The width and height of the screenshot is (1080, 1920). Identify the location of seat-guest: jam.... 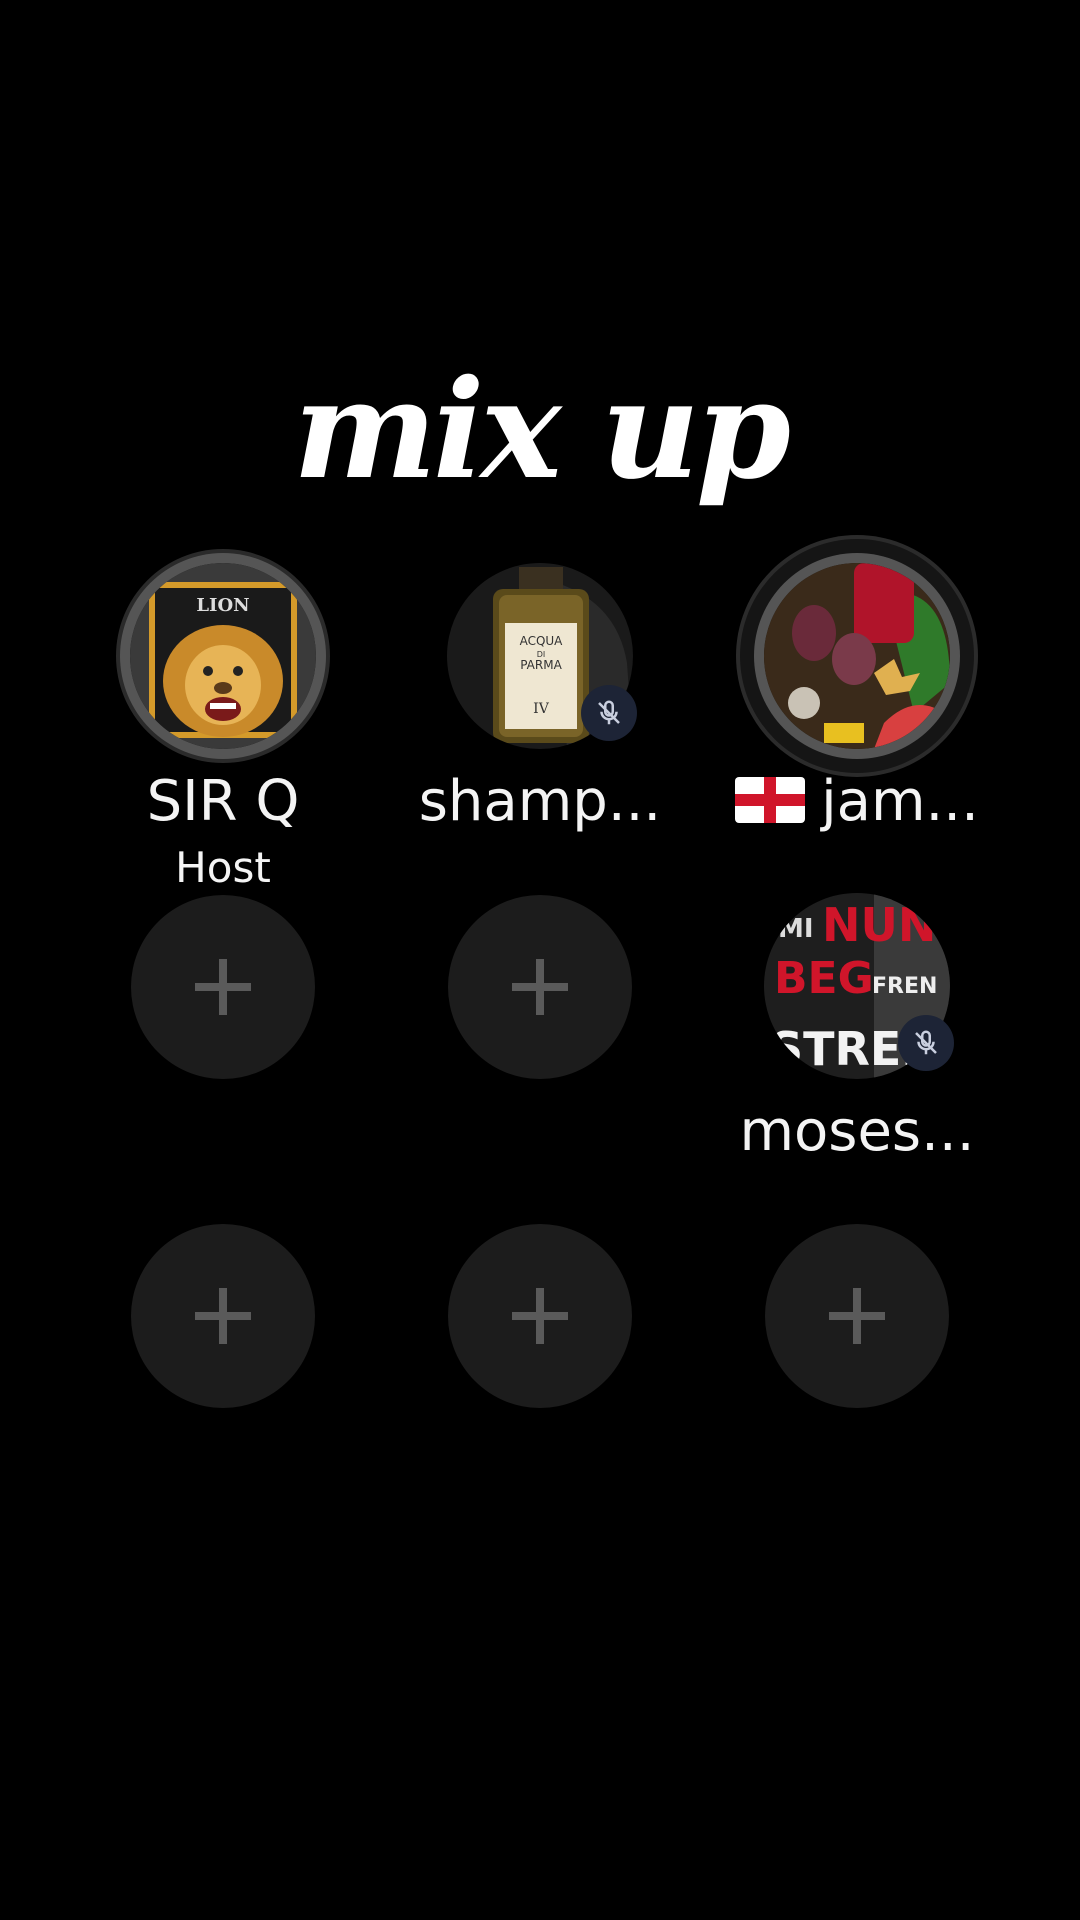
(857, 701).